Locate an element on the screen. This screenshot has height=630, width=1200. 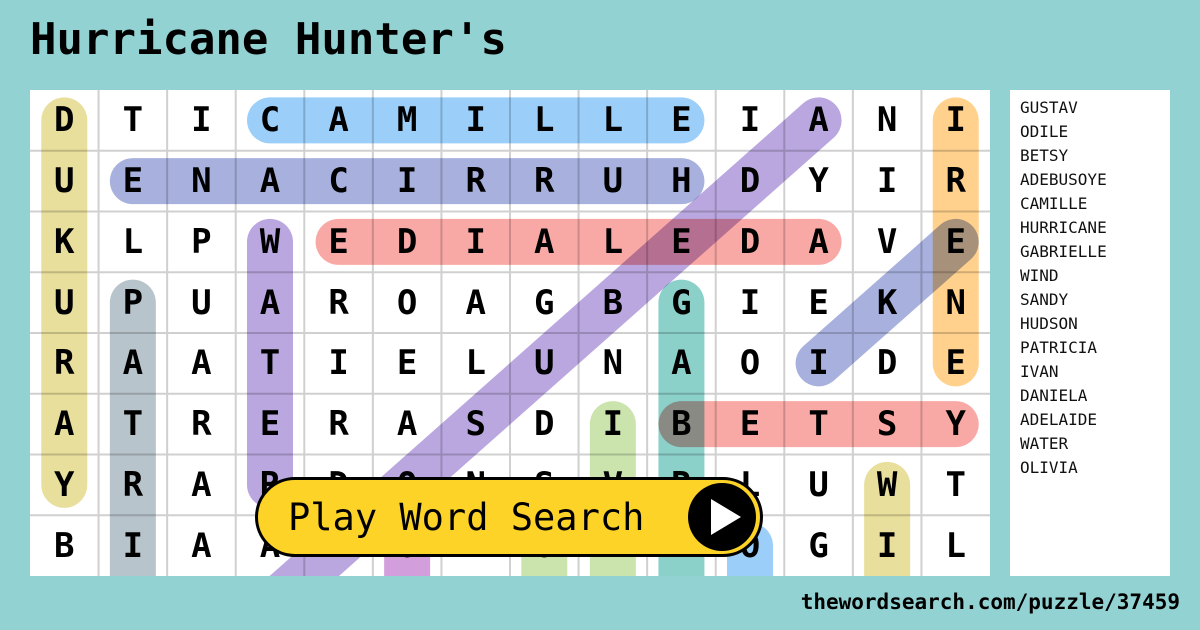
grid-cell: M is located at coordinates (407, 120).